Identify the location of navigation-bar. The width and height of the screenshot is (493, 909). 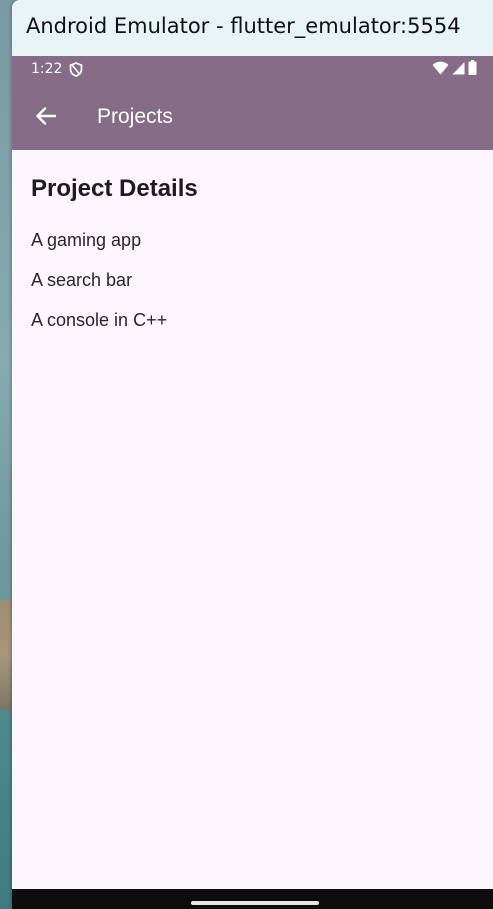
(252, 899).